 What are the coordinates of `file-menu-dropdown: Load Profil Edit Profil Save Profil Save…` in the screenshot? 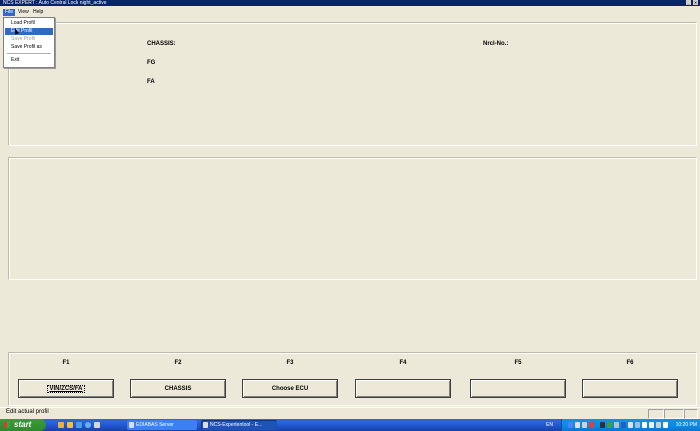 It's located at (29, 42).